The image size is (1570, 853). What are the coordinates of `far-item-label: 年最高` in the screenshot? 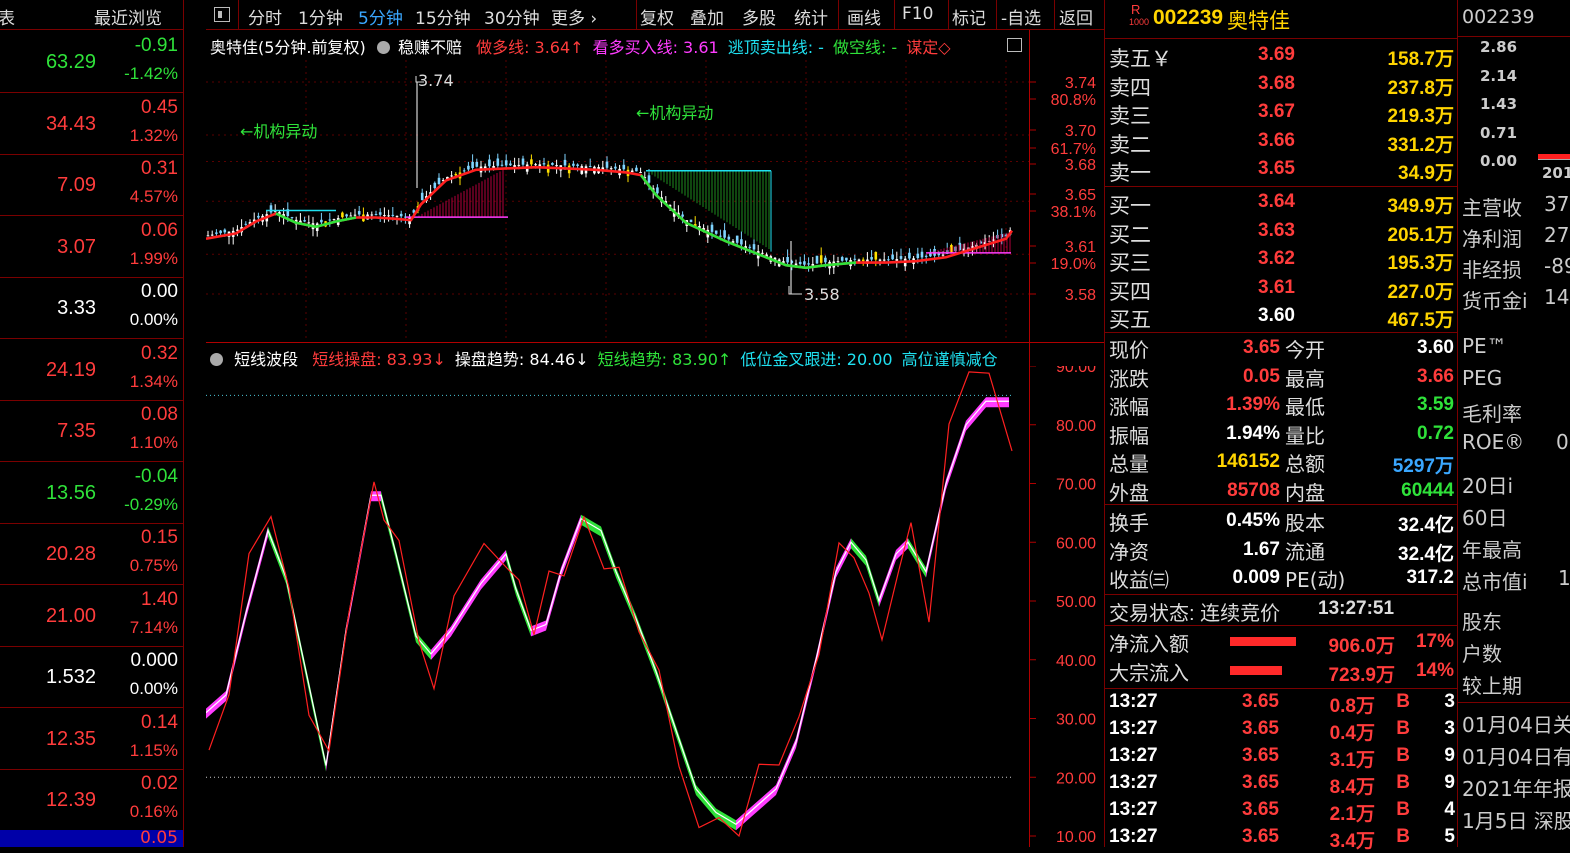 It's located at (1492, 548).